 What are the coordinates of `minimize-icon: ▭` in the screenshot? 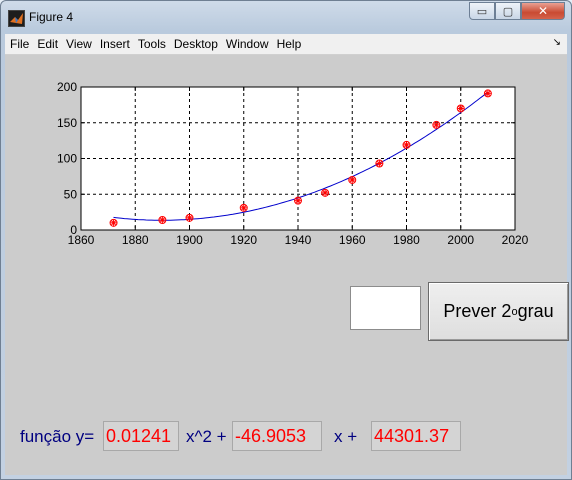 It's located at (482, 11).